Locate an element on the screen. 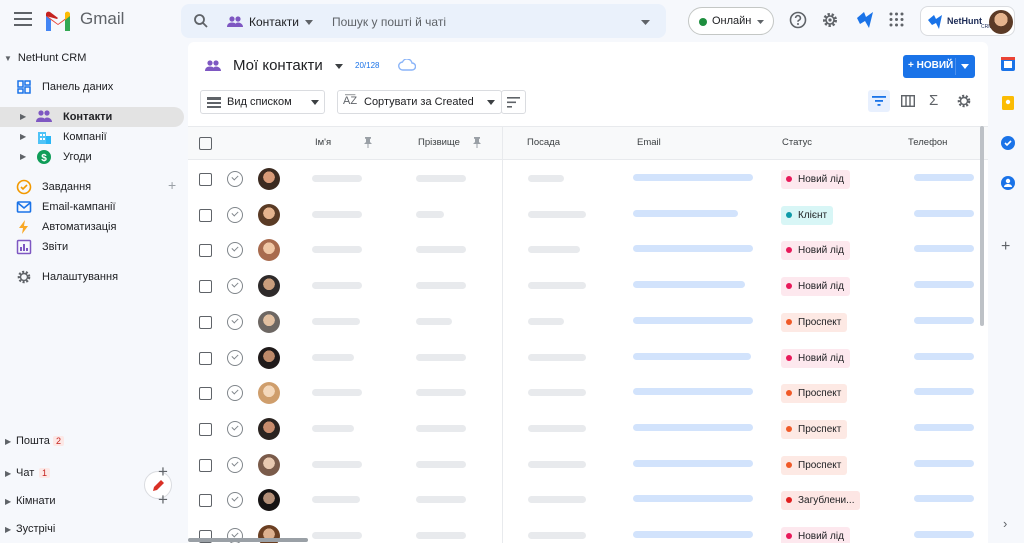 This screenshot has width=1024, height=543. page-title: Мої контакти is located at coordinates (278, 65).